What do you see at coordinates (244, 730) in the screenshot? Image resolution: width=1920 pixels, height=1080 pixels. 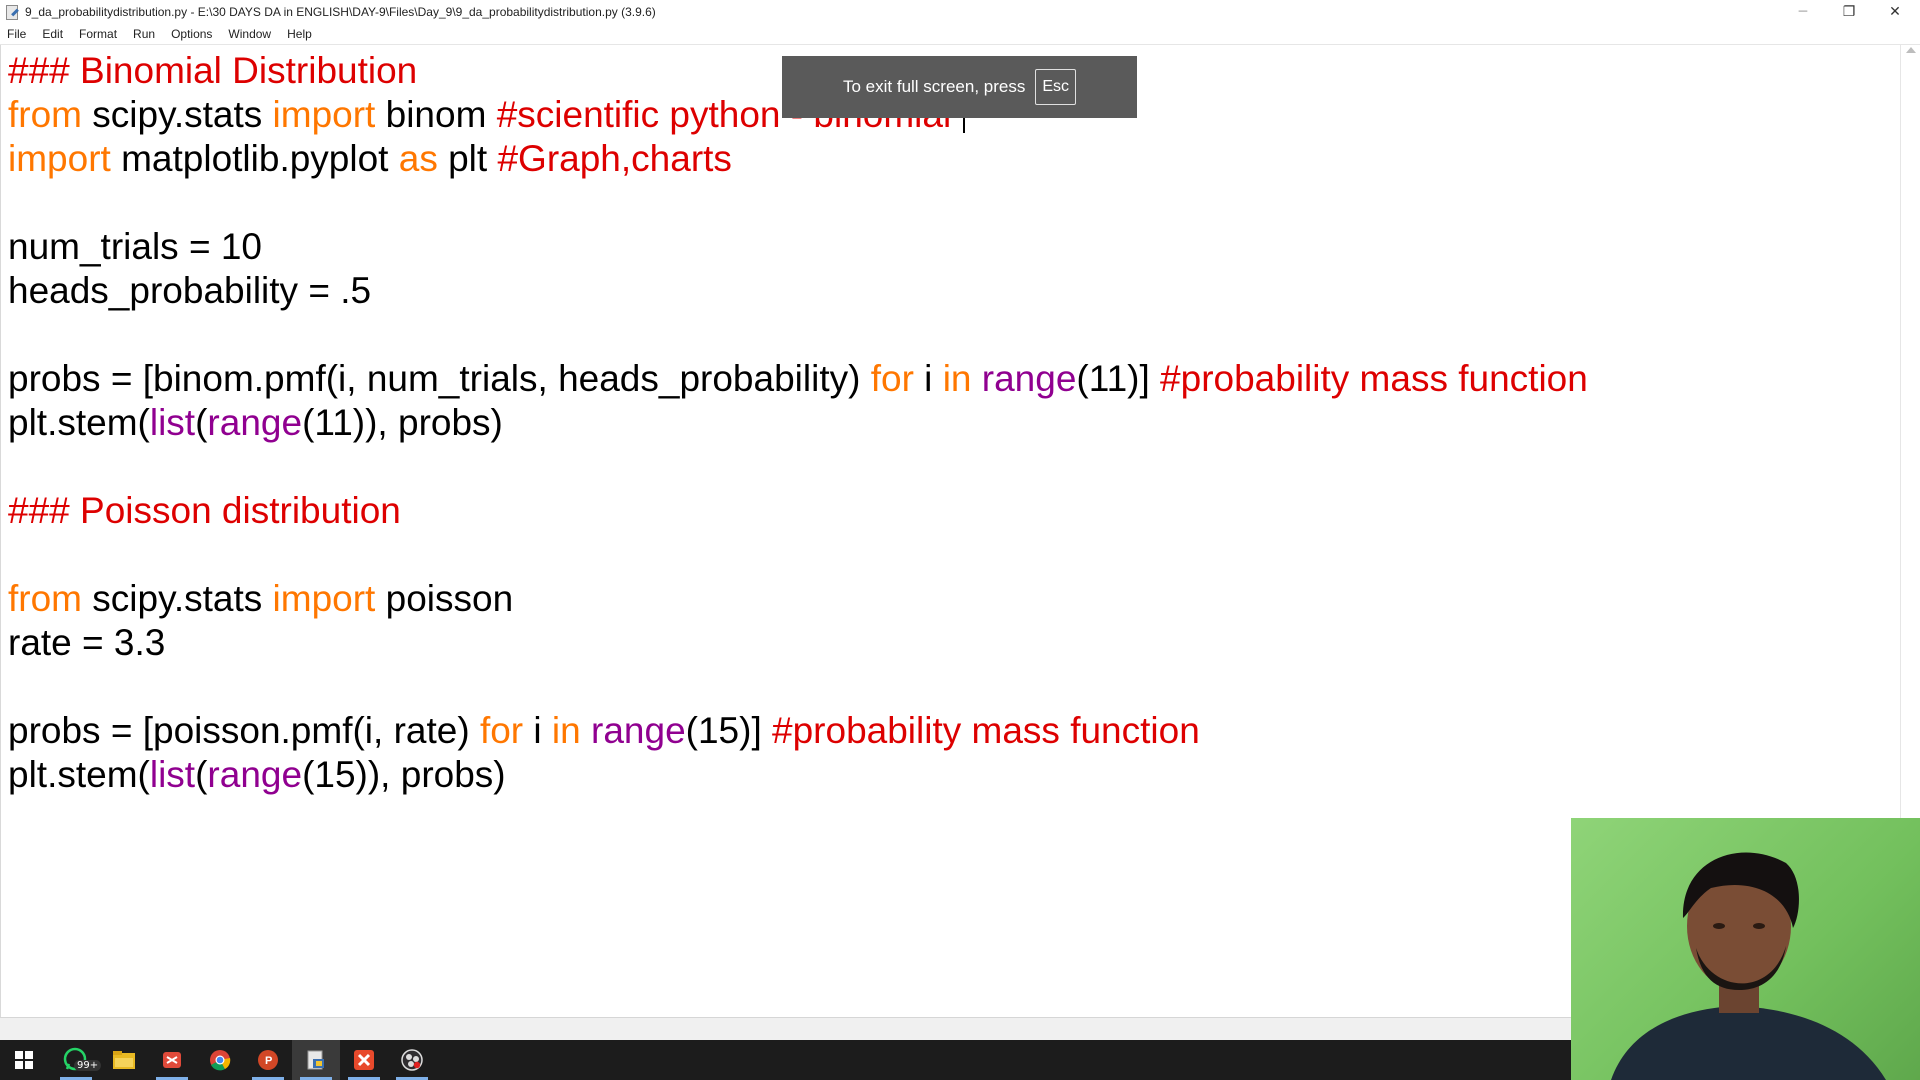 I see `code-token: probs = [poisson.pmf(i, rate)` at bounding box center [244, 730].